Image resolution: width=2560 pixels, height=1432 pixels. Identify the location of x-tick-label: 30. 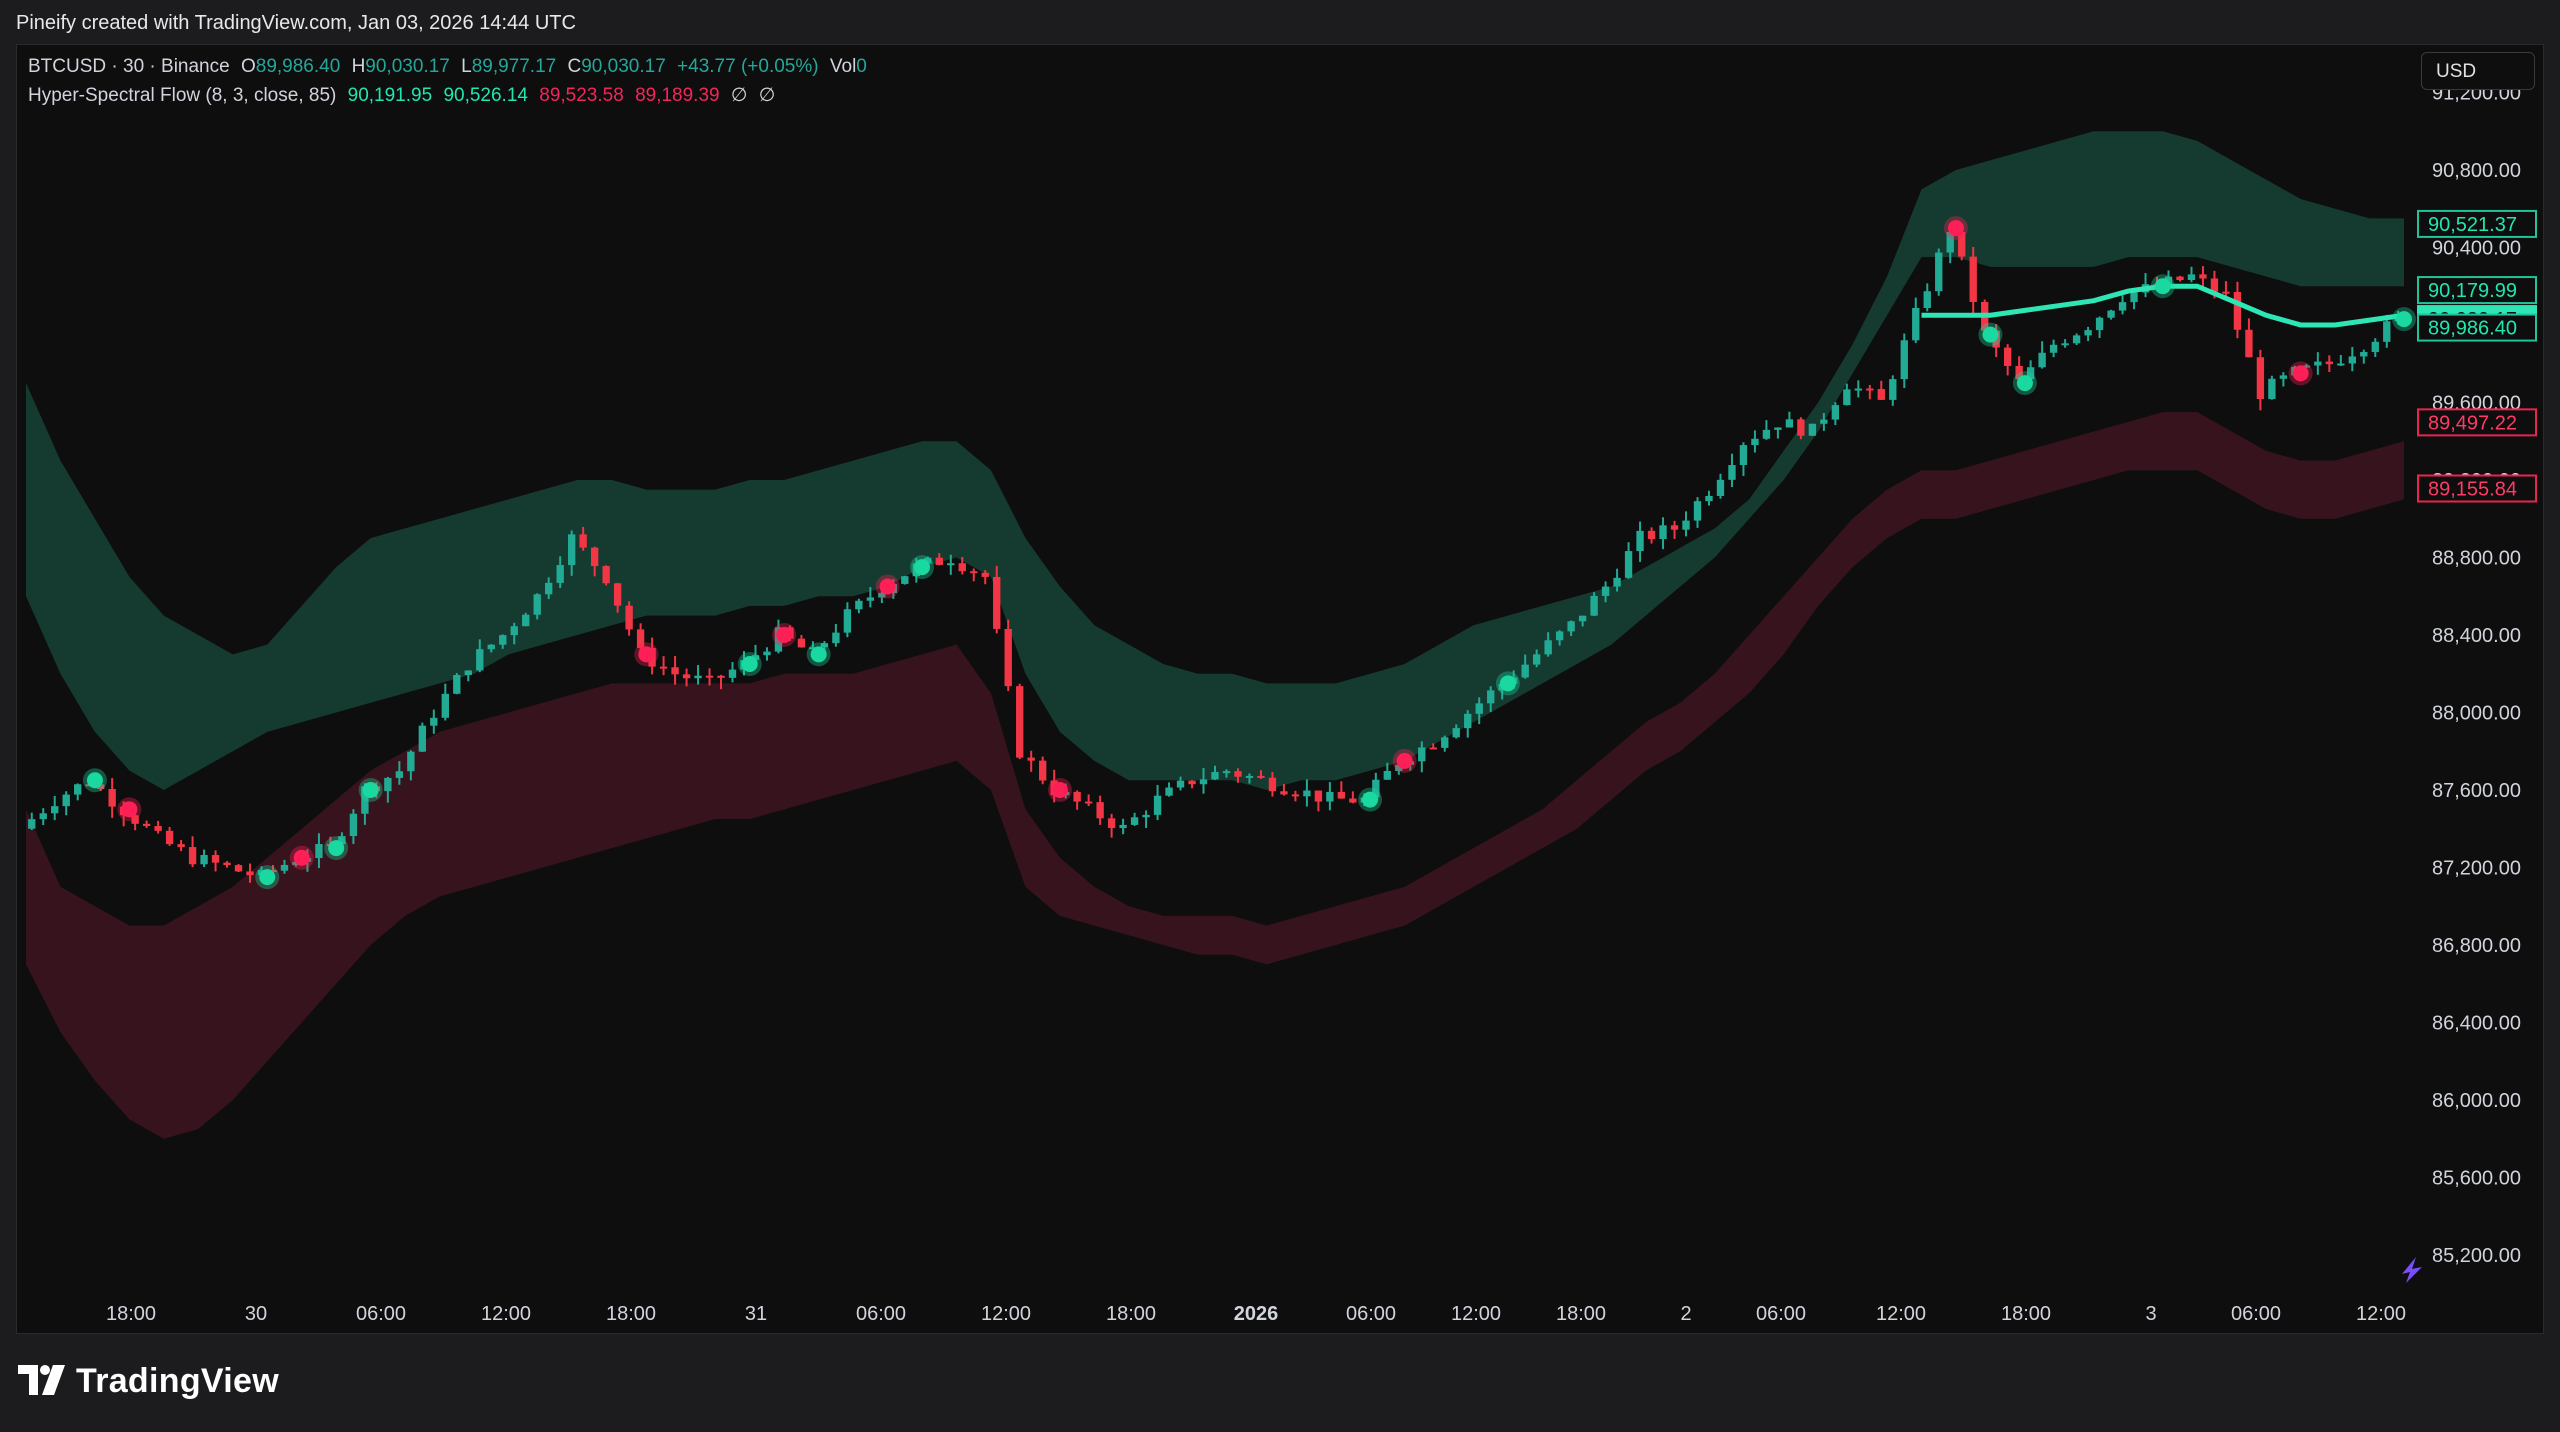
(256, 1314).